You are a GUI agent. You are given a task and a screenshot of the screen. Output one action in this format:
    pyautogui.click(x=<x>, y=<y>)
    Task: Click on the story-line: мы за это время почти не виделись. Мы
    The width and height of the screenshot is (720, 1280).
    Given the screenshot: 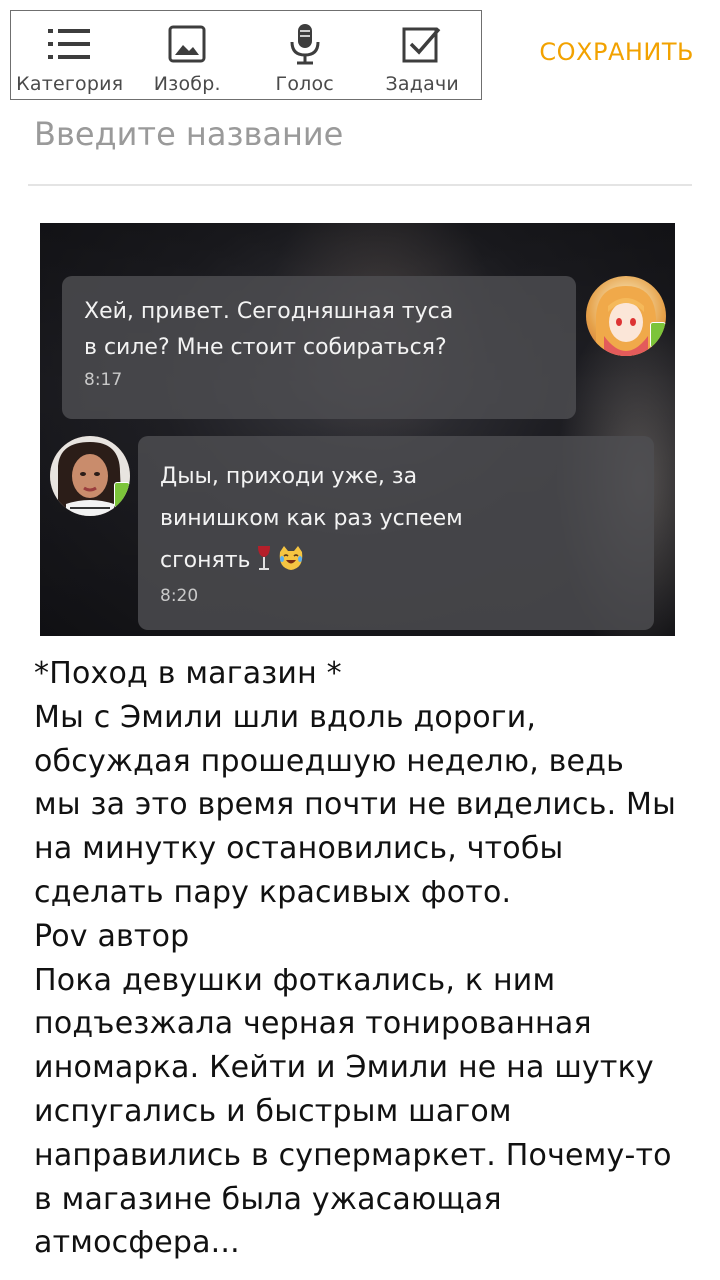 What is the action you would take?
    pyautogui.click(x=355, y=805)
    